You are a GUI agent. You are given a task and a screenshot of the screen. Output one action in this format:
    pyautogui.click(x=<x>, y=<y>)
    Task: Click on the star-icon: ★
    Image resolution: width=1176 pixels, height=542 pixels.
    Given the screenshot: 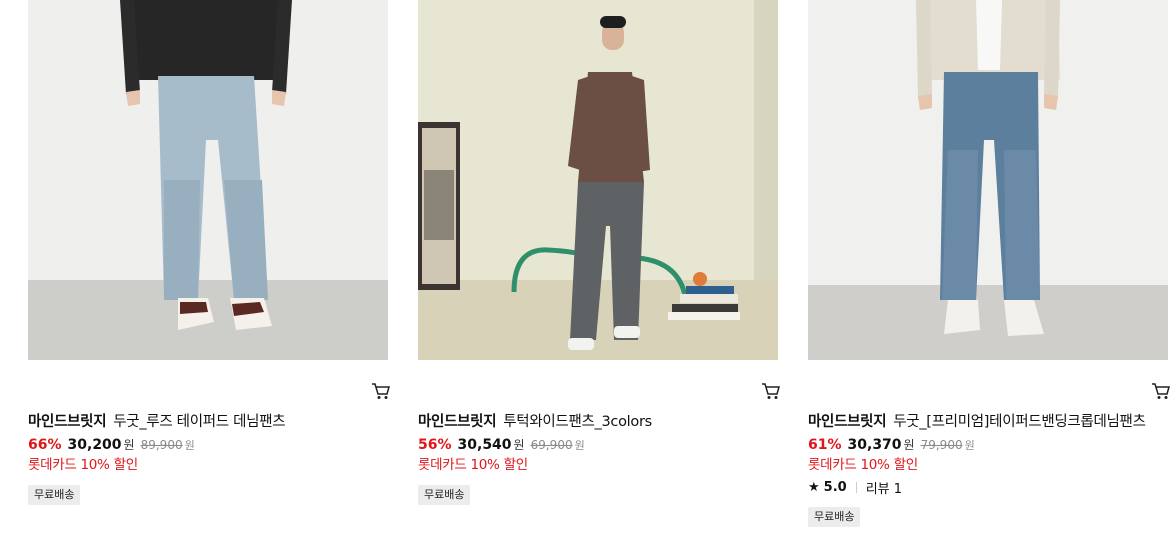 What is the action you would take?
    pyautogui.click(x=814, y=487)
    